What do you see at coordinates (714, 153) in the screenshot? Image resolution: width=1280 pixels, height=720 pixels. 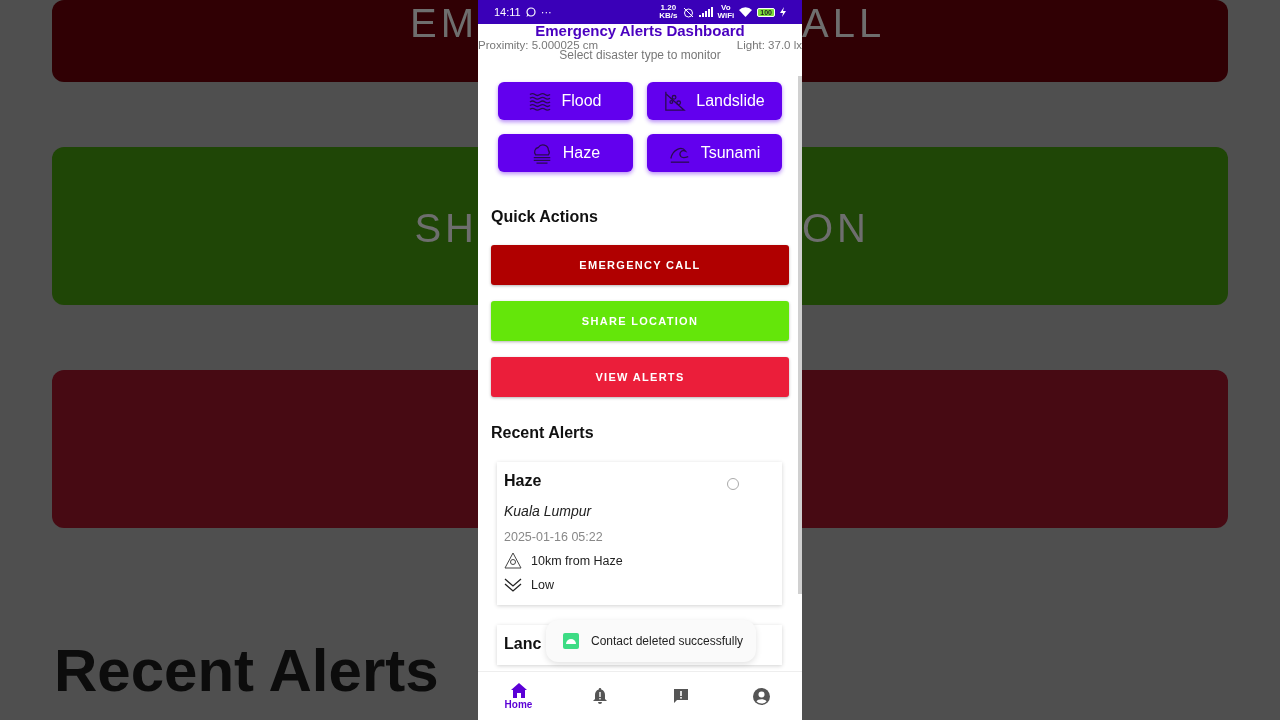 I see `disaster-type-button: Tsunami` at bounding box center [714, 153].